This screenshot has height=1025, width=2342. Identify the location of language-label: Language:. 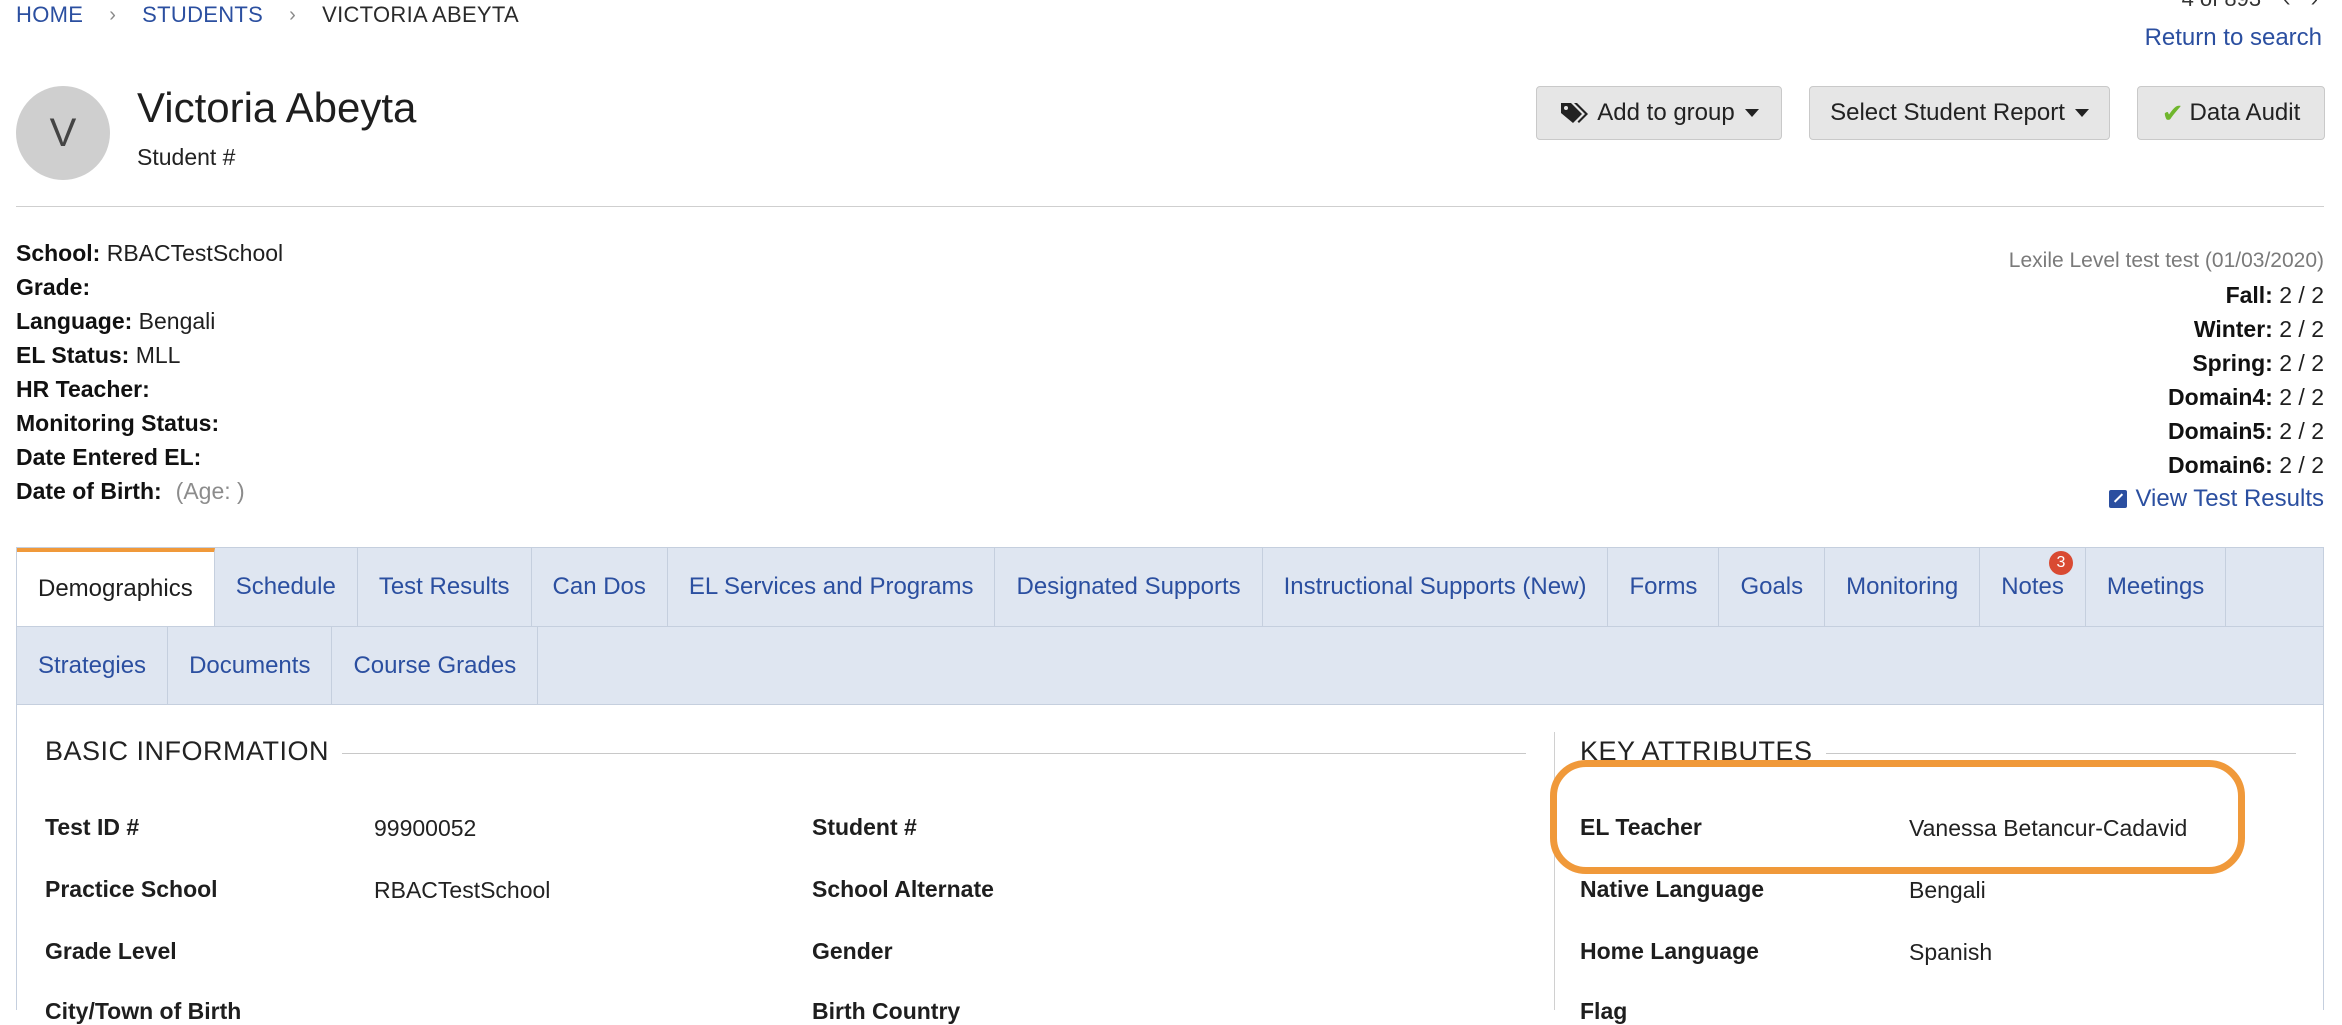
(74, 321).